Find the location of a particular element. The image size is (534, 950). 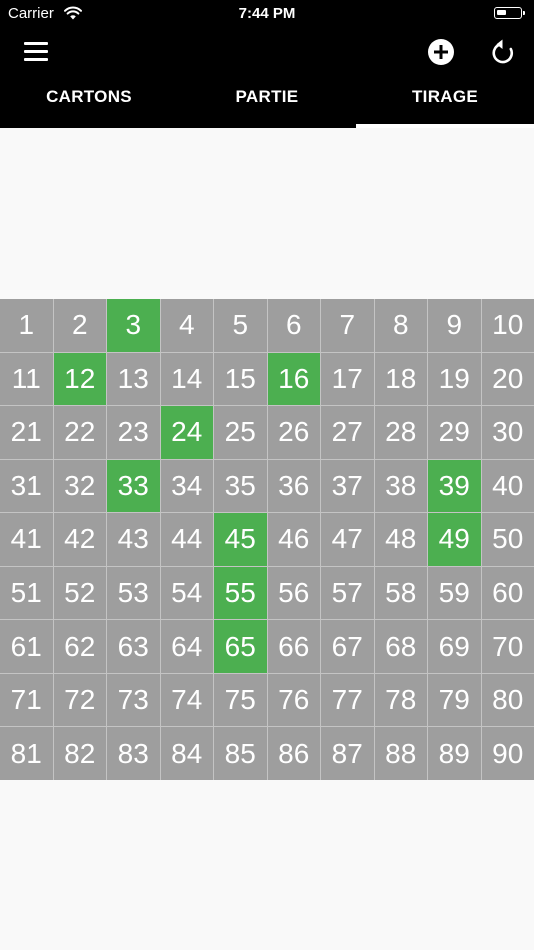

number-cell: 34 is located at coordinates (186, 486).